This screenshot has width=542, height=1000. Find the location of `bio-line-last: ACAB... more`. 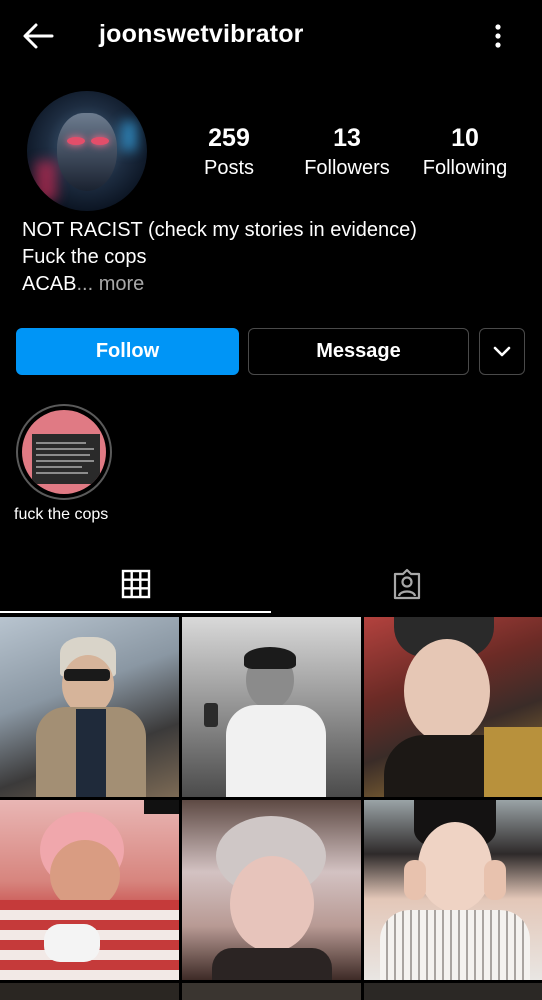

bio-line-last: ACAB... more is located at coordinates (219, 284).